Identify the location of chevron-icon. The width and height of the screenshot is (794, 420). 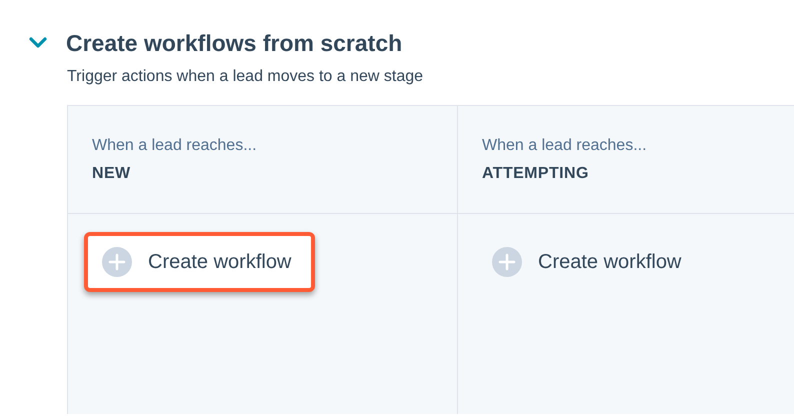
(38, 43).